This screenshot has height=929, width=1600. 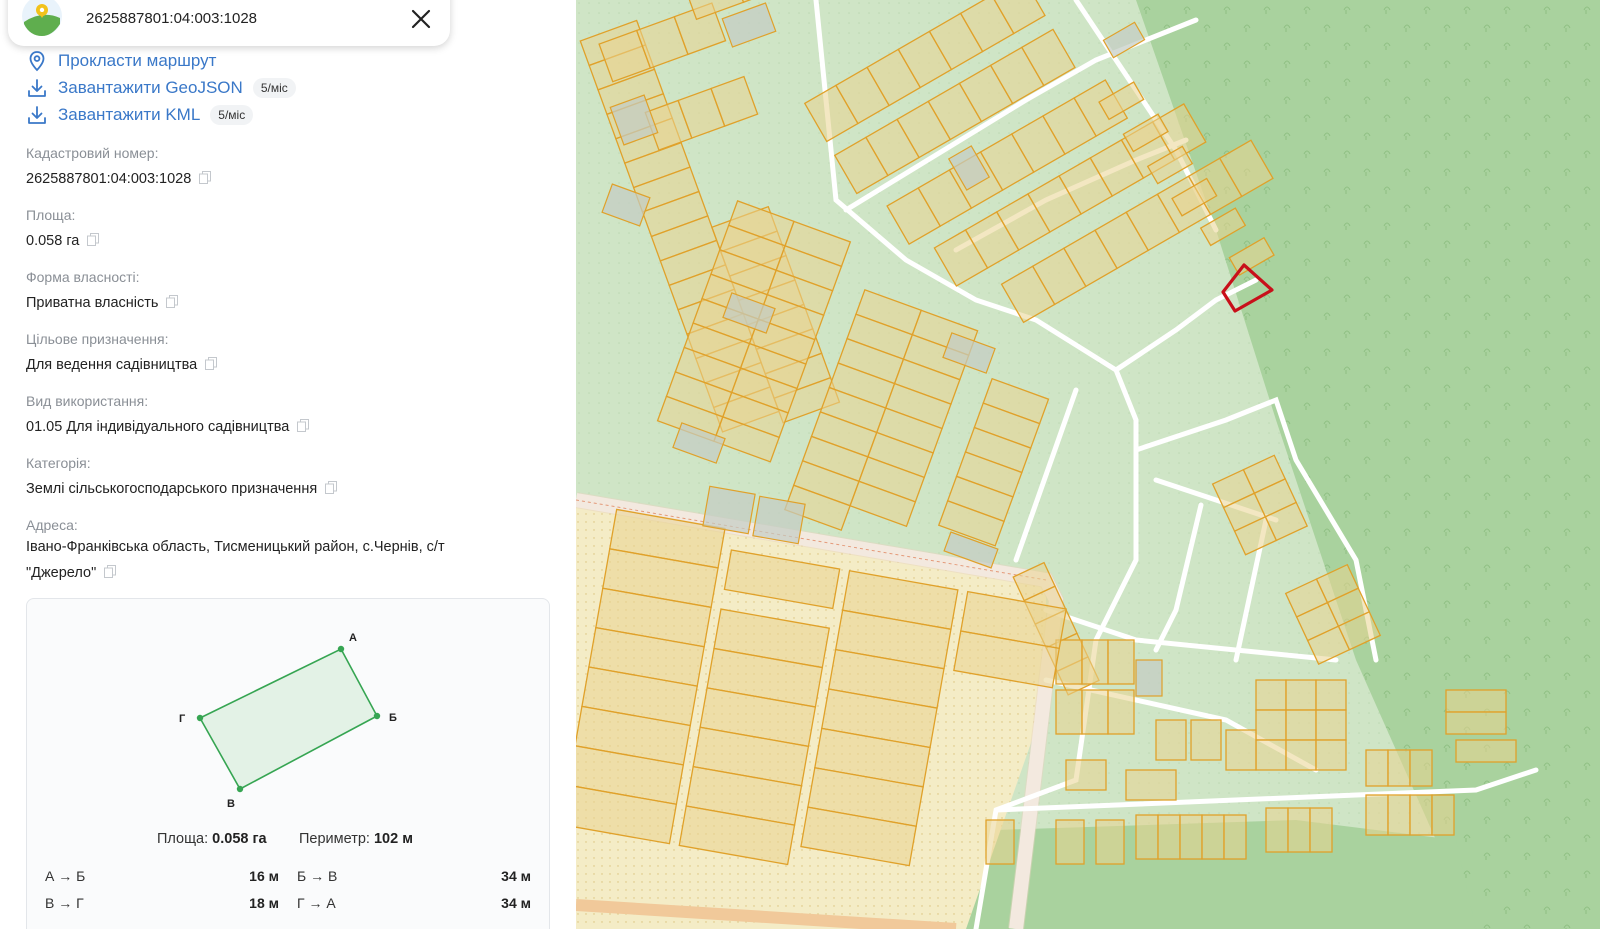 What do you see at coordinates (52, 525) in the screenshot?
I see `address-label: Адреса:` at bounding box center [52, 525].